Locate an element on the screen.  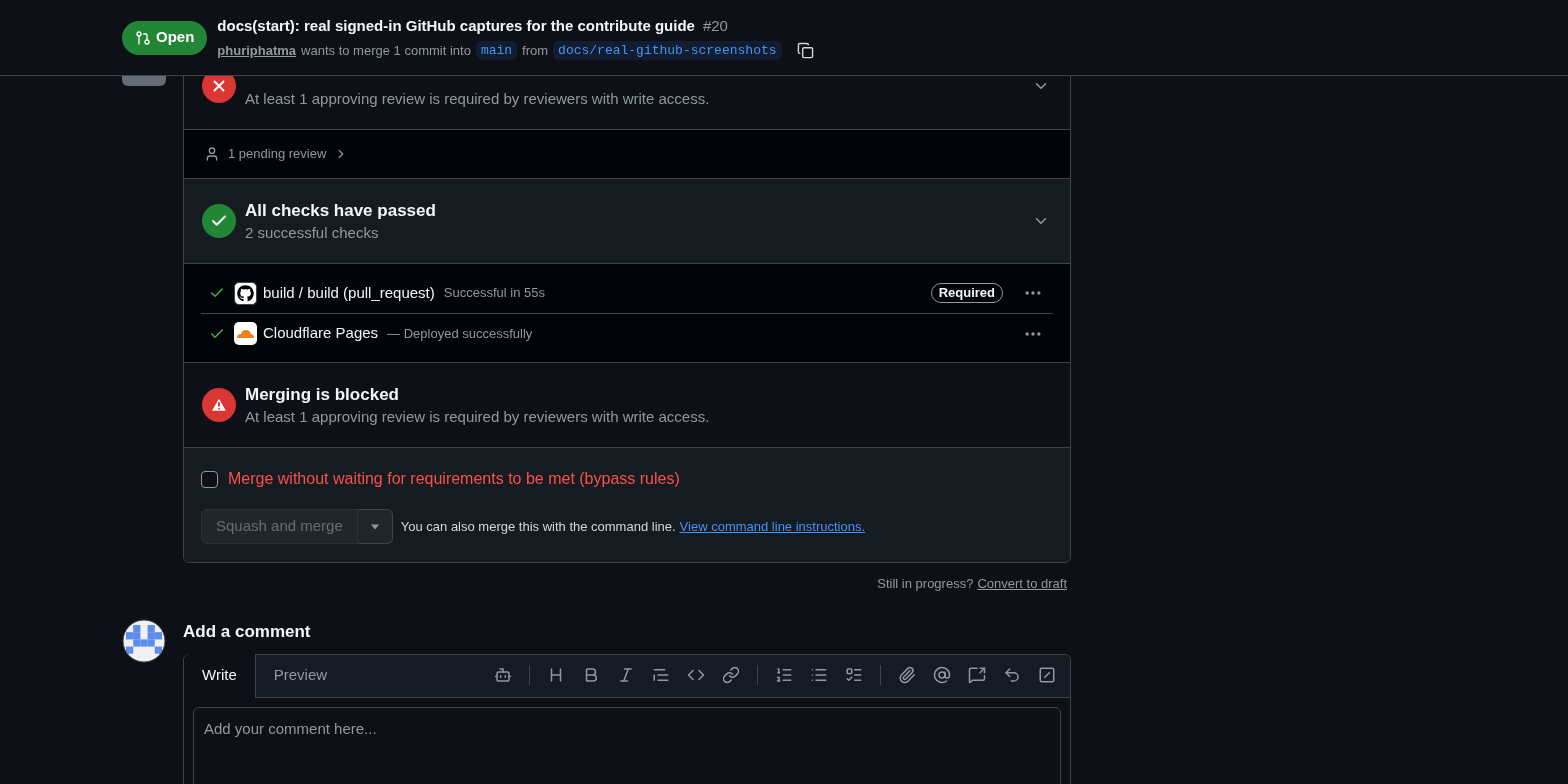
branch-label: main is located at coordinates (496, 50).